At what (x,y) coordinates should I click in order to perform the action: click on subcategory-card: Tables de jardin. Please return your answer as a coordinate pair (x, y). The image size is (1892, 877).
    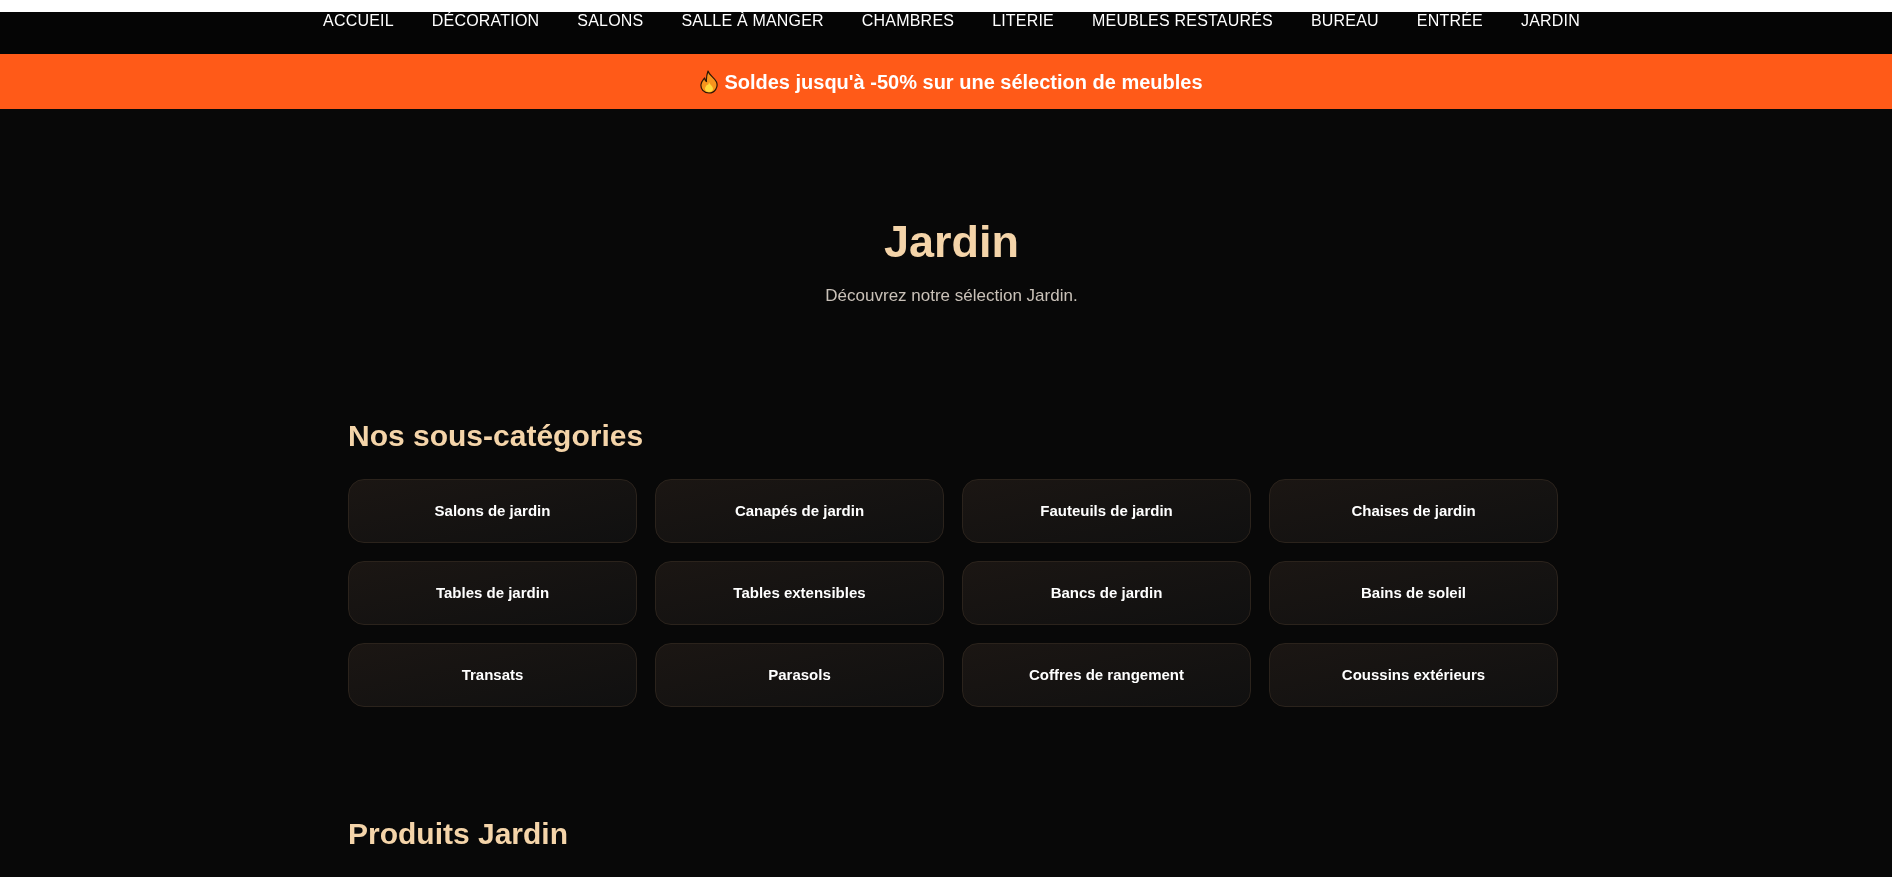
    Looking at the image, I should click on (492, 593).